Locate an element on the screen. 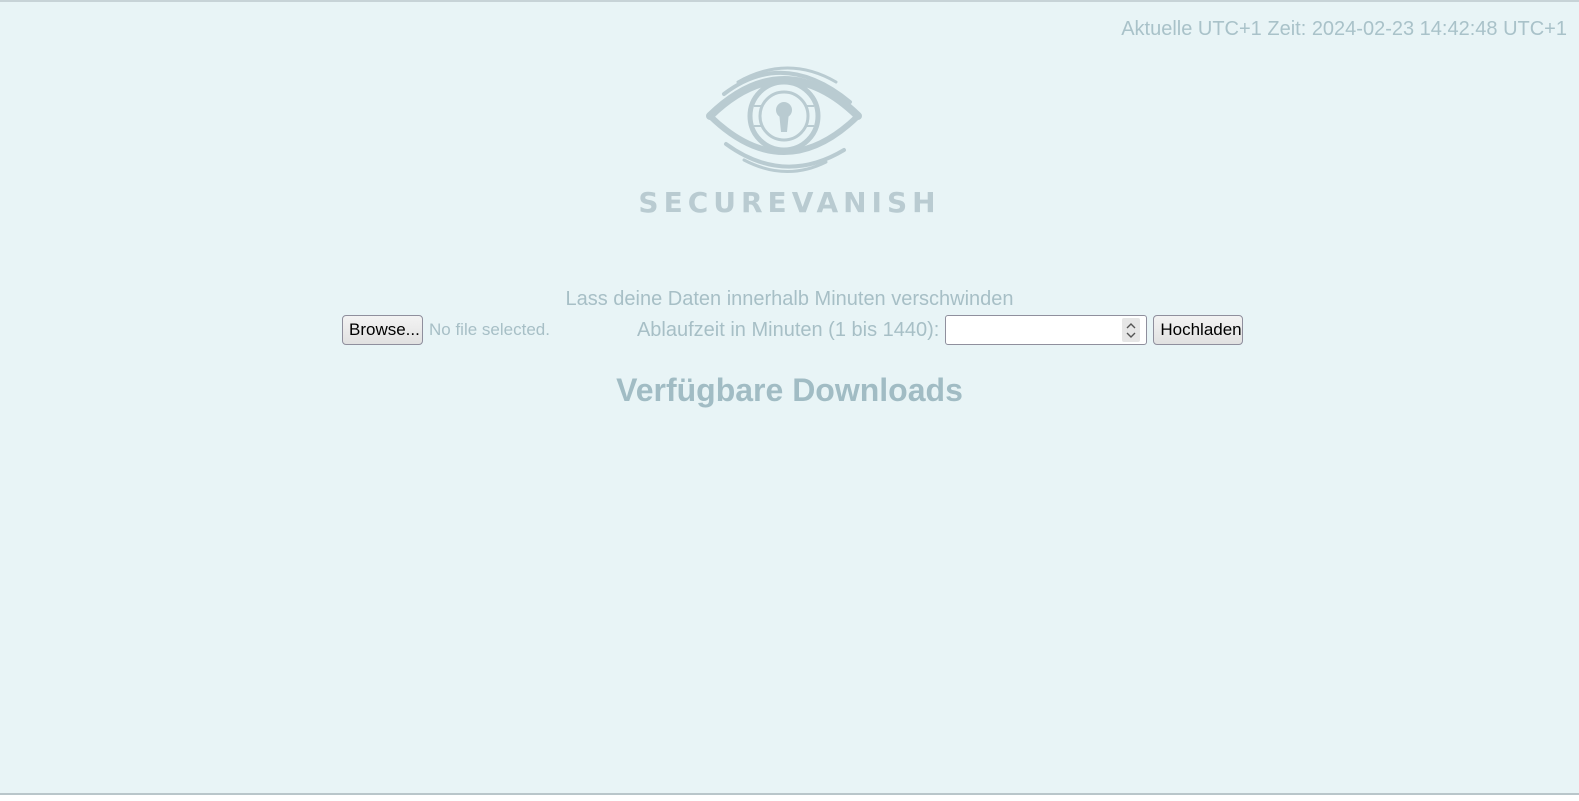  top-border is located at coordinates (789, 1).